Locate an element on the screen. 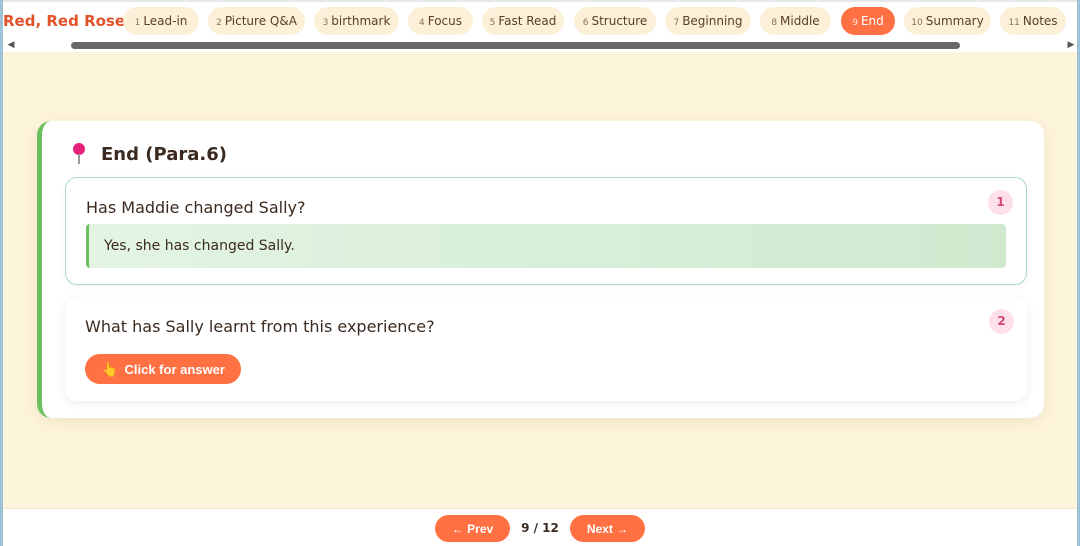 This screenshot has height=546, width=1080. tab-structure: 6 Structure is located at coordinates (615, 21).